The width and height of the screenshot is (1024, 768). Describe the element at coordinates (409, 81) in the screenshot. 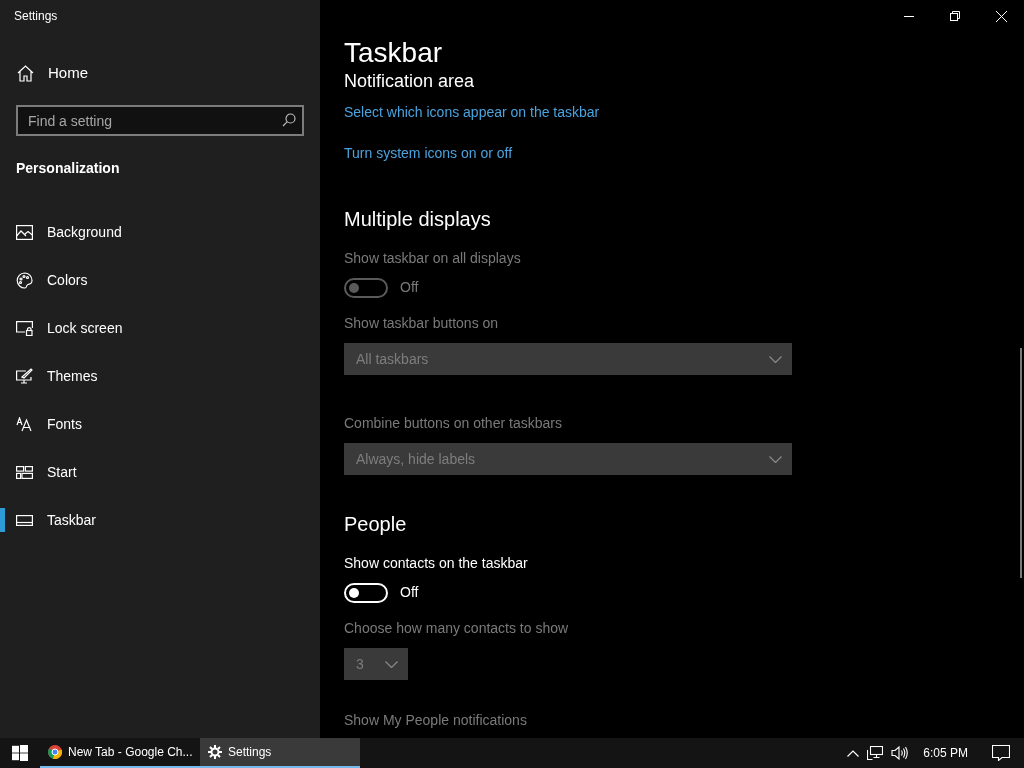

I see `section-heading: Notification area` at that location.